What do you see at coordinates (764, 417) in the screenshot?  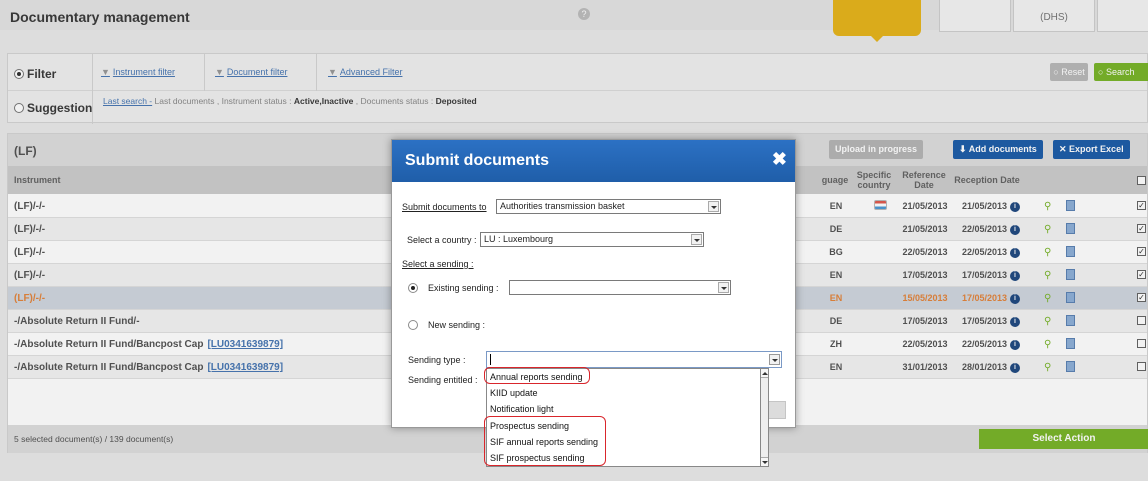 I see `options-scrollbar` at bounding box center [764, 417].